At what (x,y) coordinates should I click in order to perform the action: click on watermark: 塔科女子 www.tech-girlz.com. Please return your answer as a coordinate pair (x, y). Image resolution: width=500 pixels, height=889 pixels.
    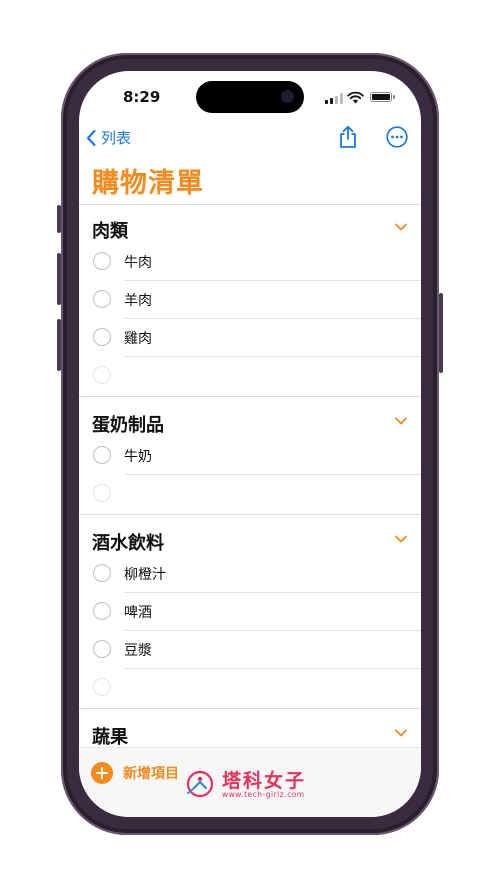
    Looking at the image, I should click on (250, 785).